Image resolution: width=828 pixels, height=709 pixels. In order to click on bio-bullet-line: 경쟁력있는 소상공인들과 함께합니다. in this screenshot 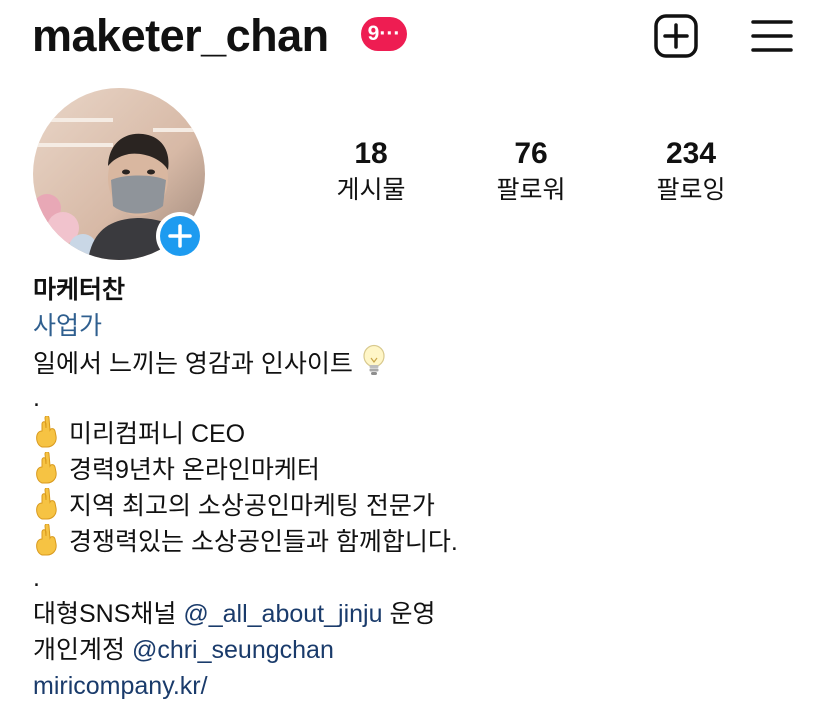, I will do `click(245, 542)`.